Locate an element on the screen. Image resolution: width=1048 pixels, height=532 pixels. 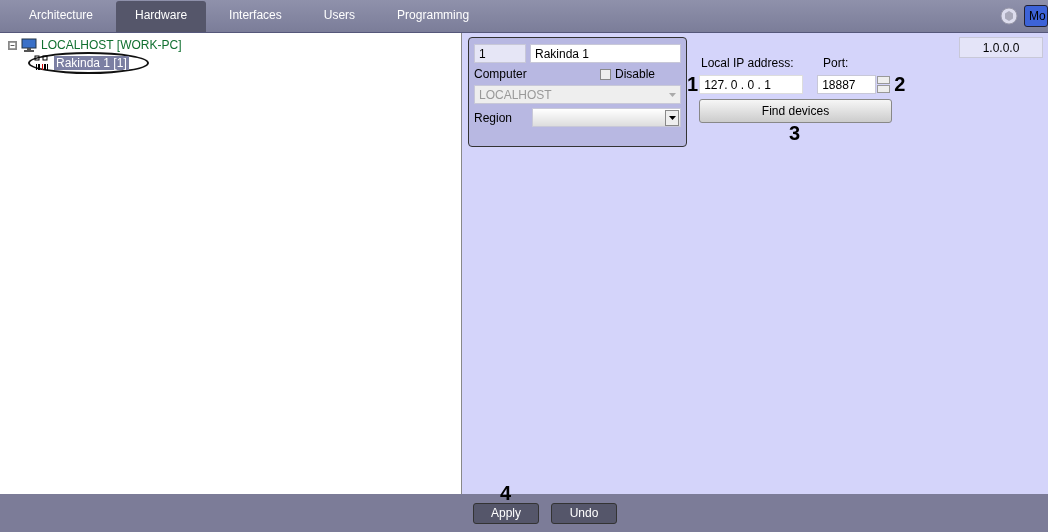
region-dropdown is located at coordinates (606, 117).